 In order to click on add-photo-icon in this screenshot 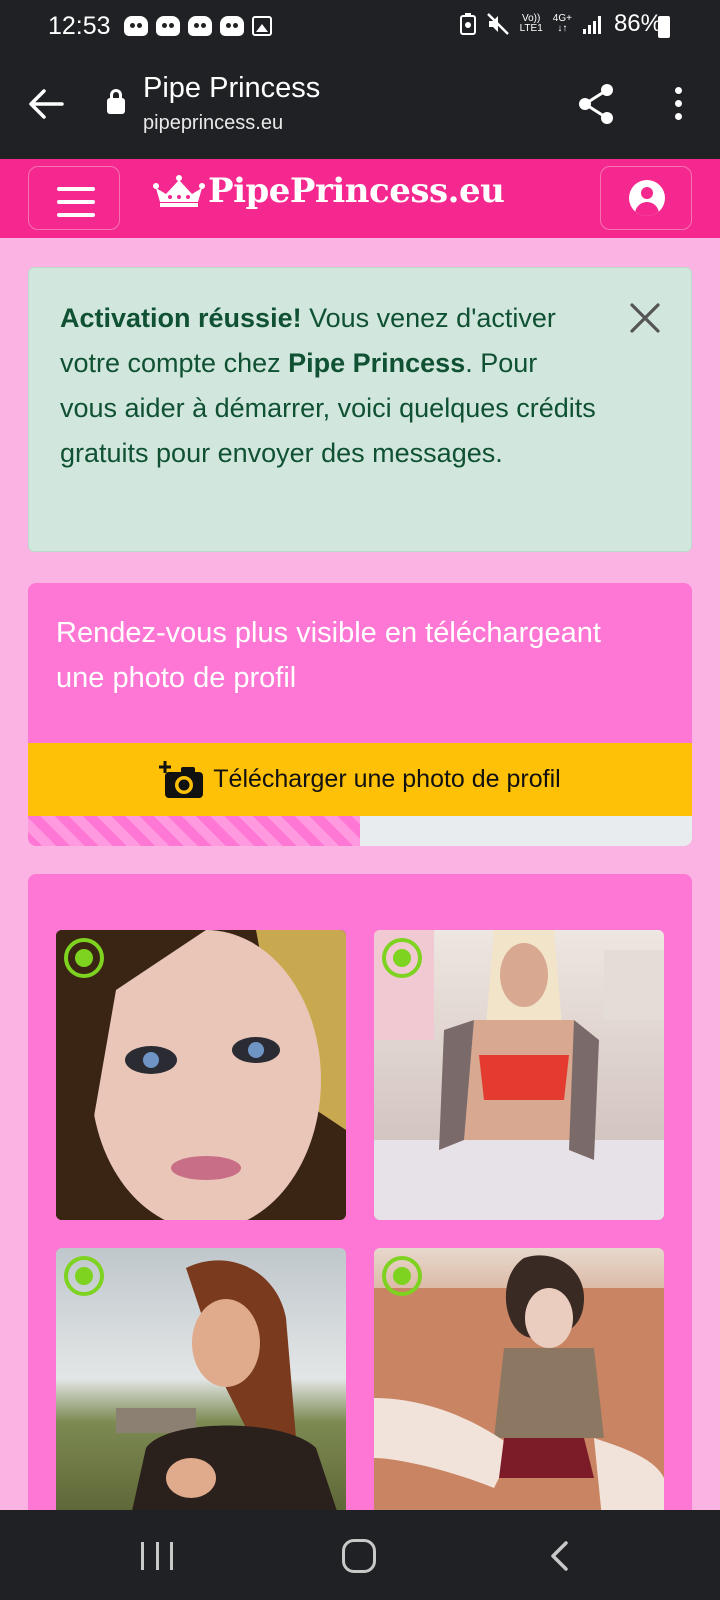, I will do `click(181, 779)`.